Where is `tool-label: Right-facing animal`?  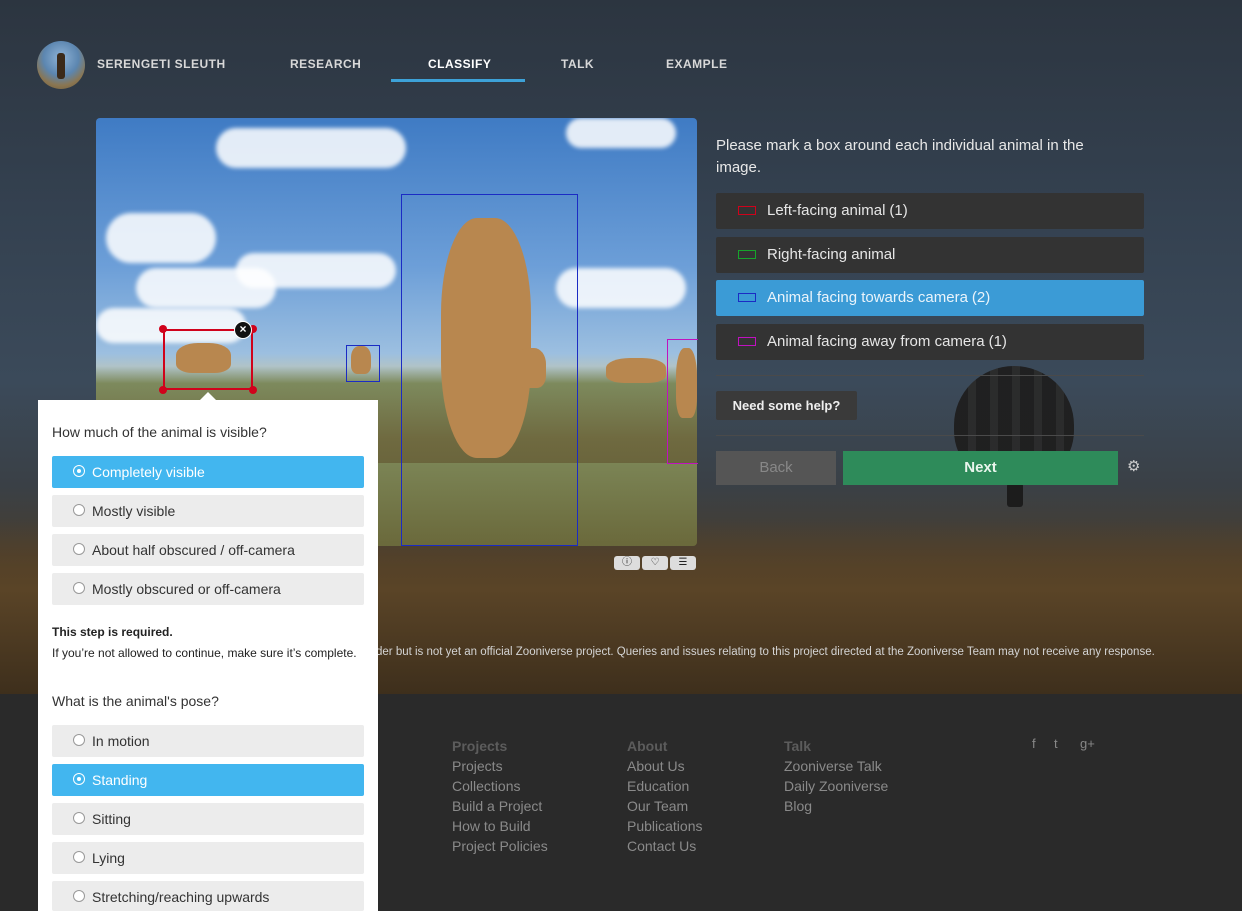
tool-label: Right-facing animal is located at coordinates (831, 254).